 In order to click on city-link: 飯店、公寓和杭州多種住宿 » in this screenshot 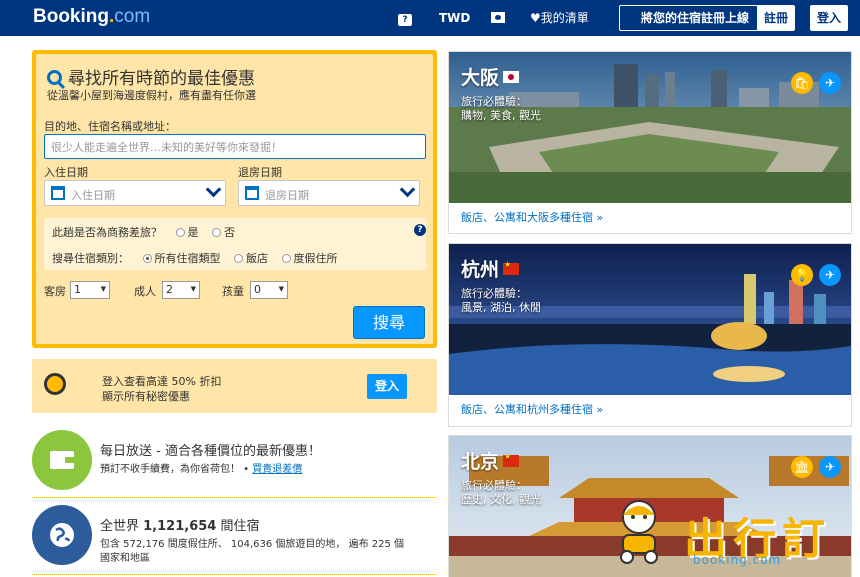, I will do `click(532, 409)`.